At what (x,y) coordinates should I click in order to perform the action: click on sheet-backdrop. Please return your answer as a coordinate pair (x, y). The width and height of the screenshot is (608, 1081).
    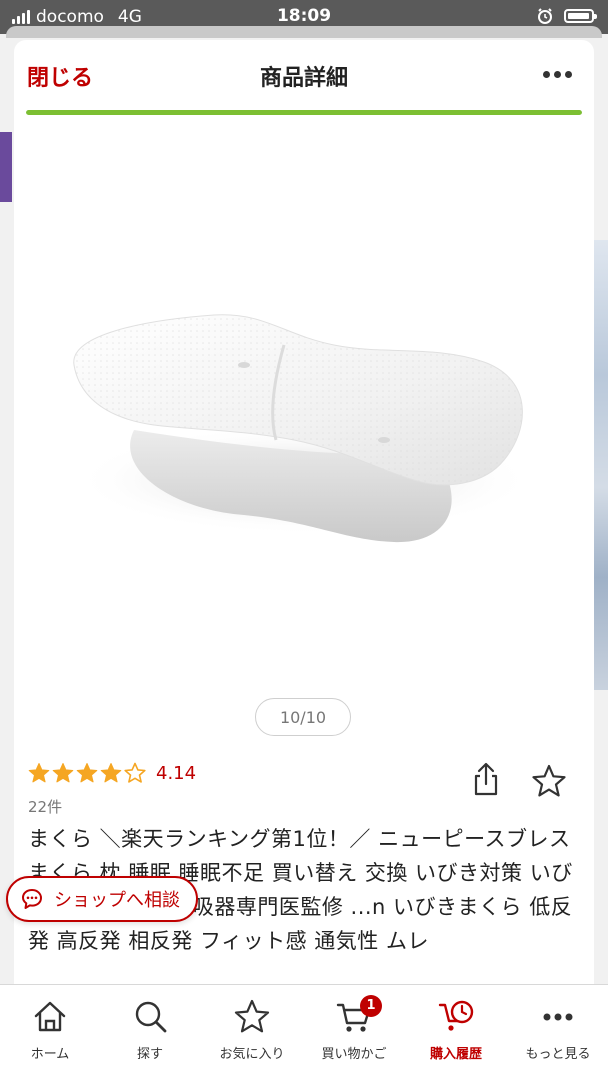
    Looking at the image, I should click on (304, 32).